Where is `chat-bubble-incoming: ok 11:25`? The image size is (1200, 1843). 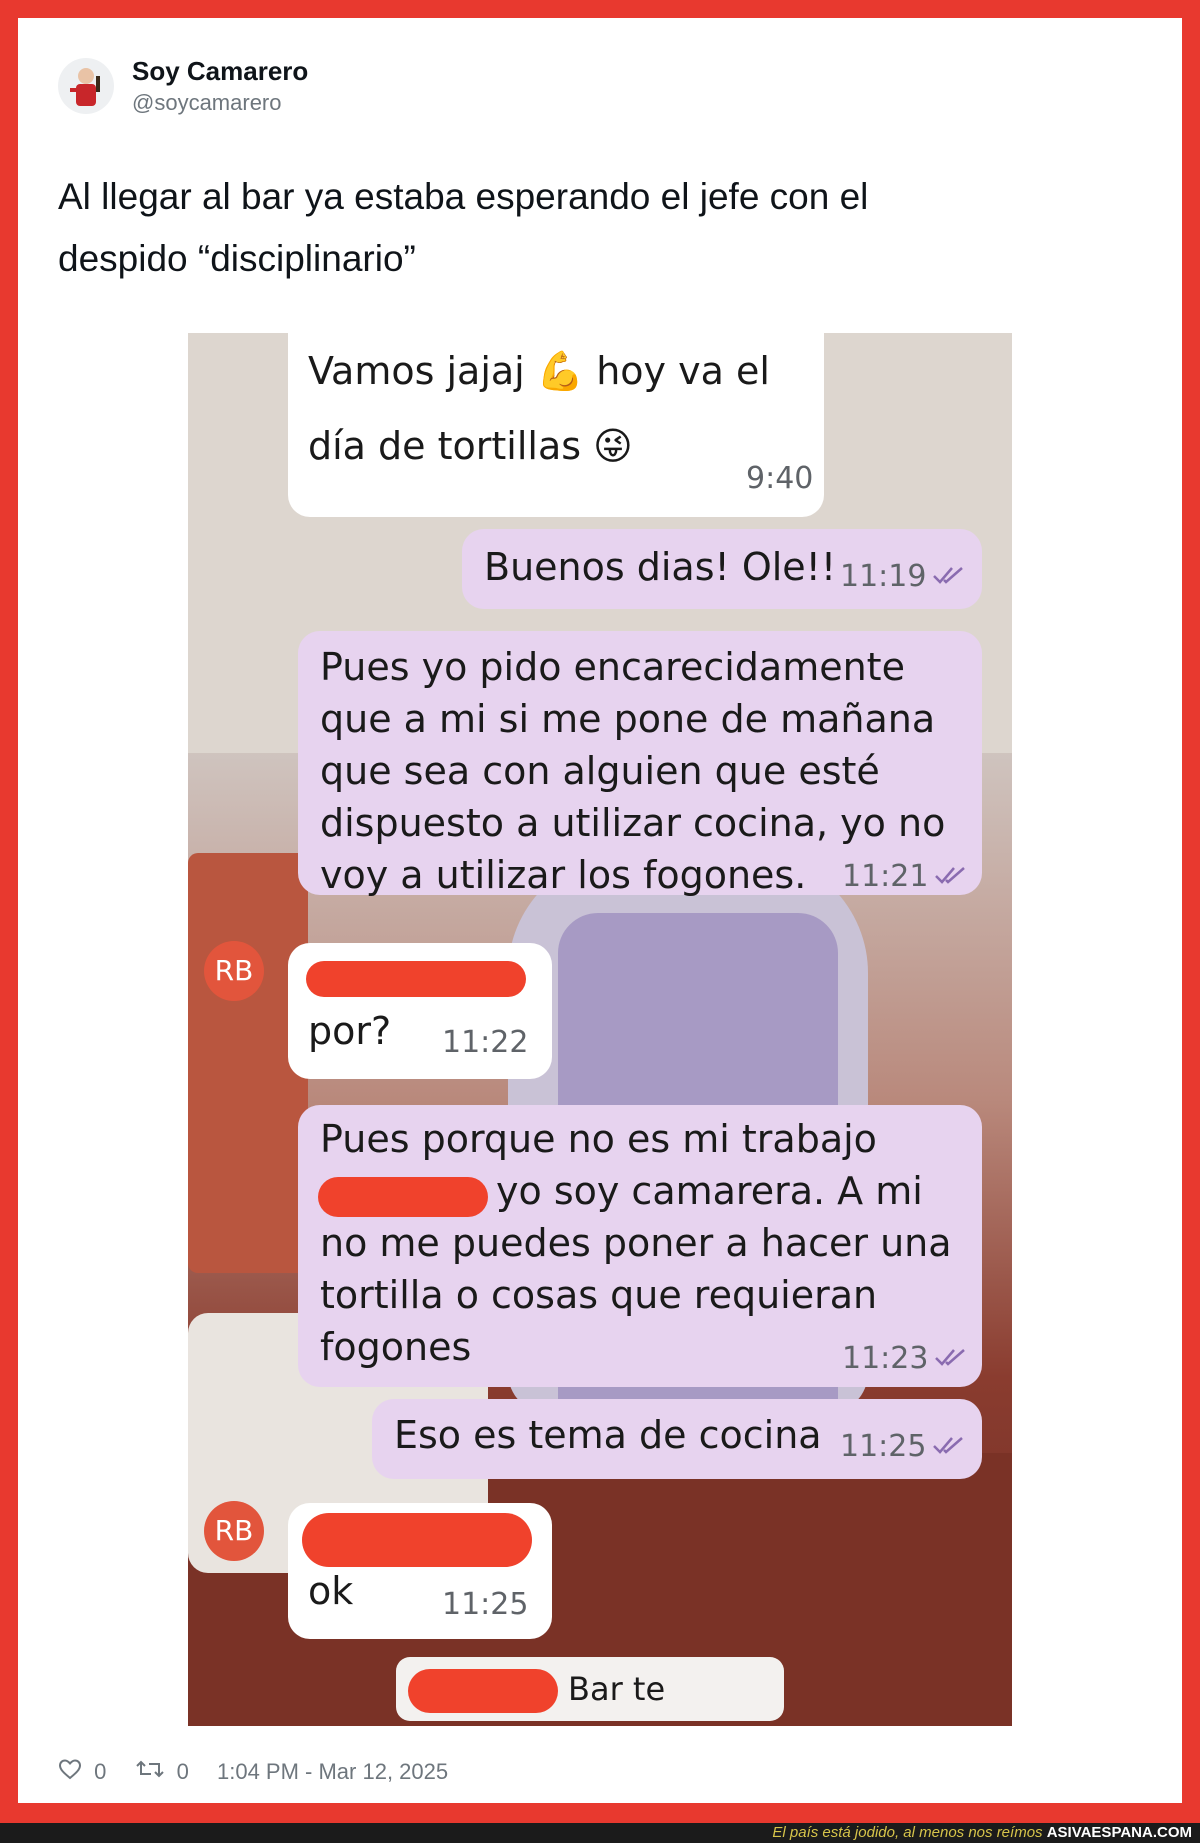
chat-bubble-incoming: ok 11:25 is located at coordinates (420, 1571).